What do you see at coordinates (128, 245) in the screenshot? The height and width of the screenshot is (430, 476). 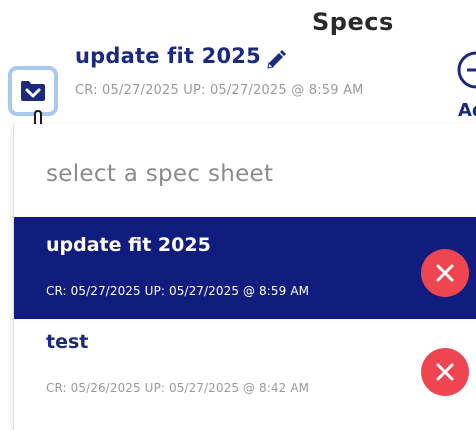 I see `spec-sheet-option-name: update fit 2025` at bounding box center [128, 245].